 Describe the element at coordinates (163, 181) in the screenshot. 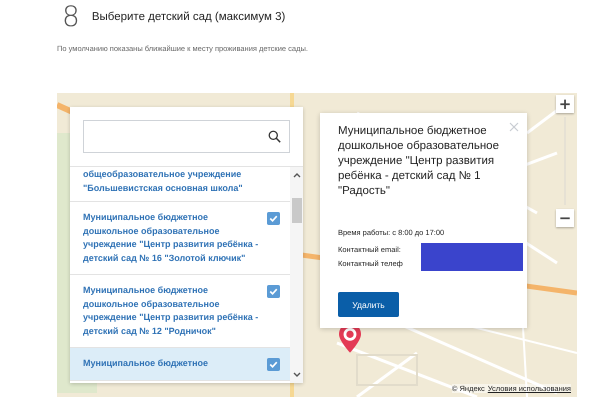

I see `kindergarten-name: общеобразовательное учреждение "Большевистская основная школа"` at that location.